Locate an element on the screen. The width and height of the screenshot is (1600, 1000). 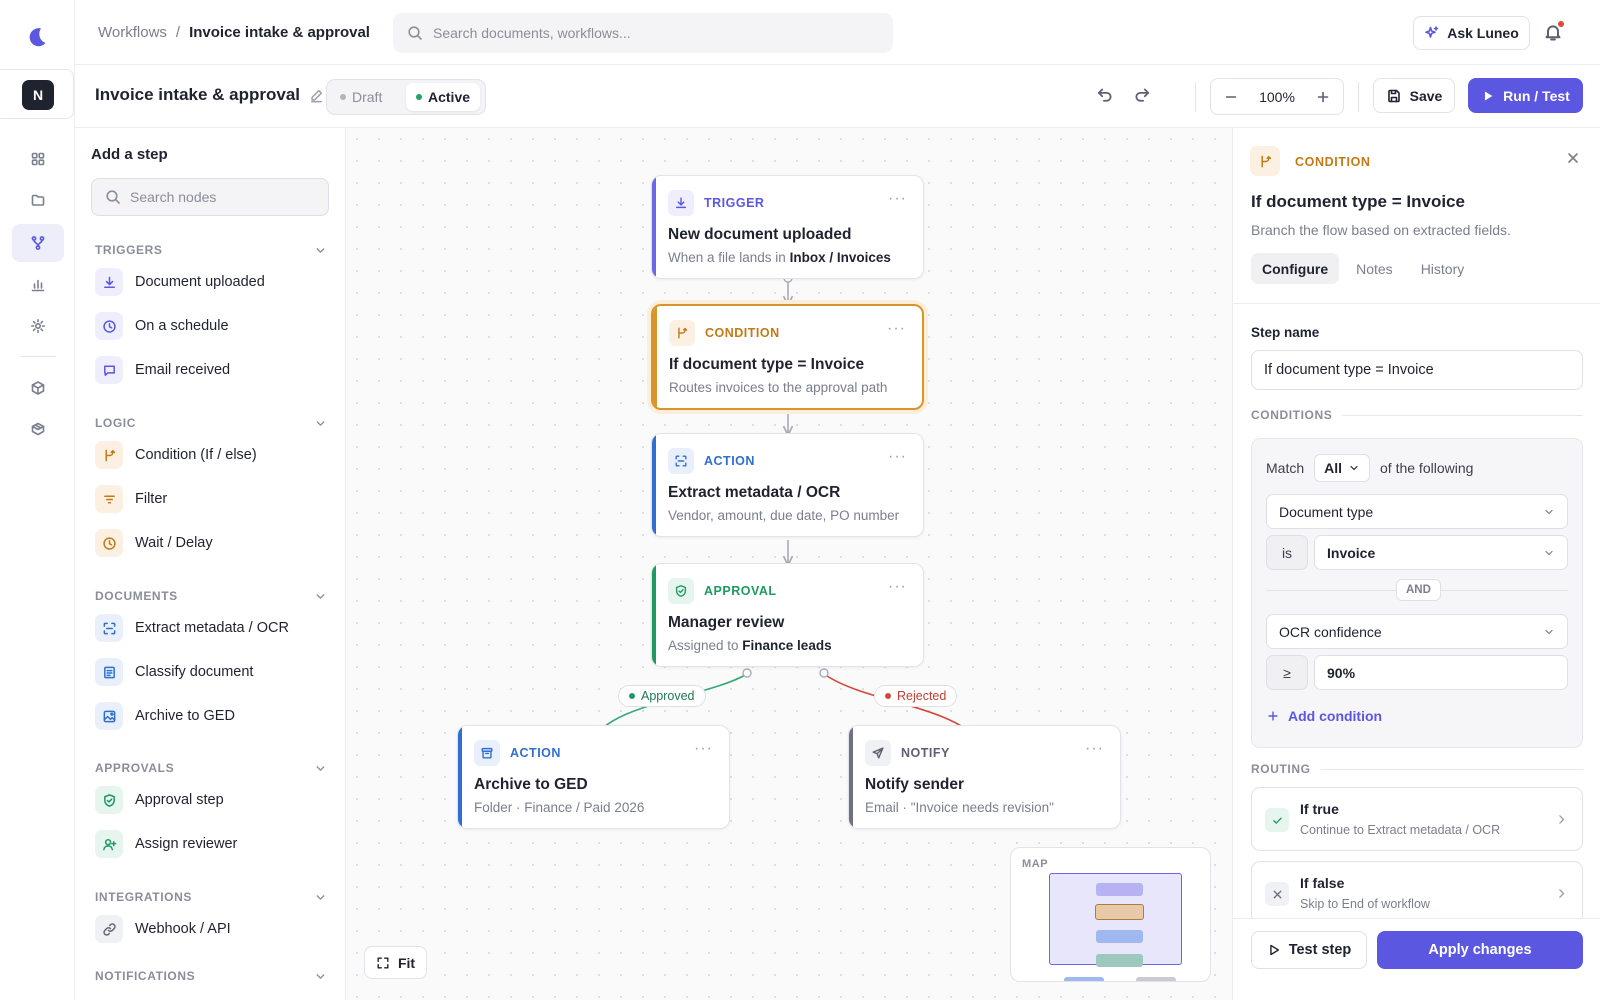
minimap: MAP is located at coordinates (1110, 914).